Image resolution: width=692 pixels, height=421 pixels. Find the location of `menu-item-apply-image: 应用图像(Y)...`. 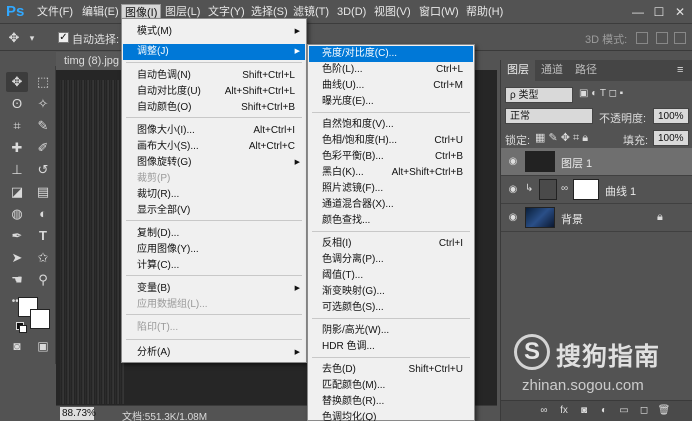

menu-item-apply-image: 应用图像(Y)... is located at coordinates (214, 250).